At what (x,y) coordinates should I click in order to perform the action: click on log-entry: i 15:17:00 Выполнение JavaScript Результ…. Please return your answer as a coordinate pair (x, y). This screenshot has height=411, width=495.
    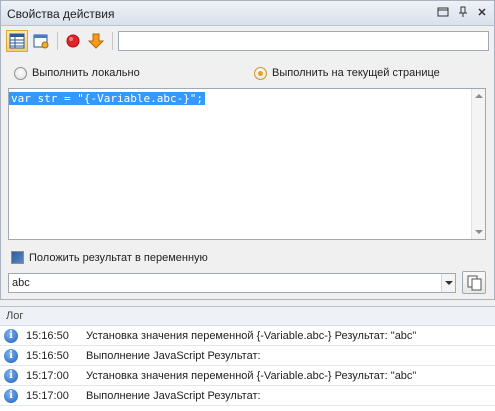
    Looking at the image, I should click on (247, 396).